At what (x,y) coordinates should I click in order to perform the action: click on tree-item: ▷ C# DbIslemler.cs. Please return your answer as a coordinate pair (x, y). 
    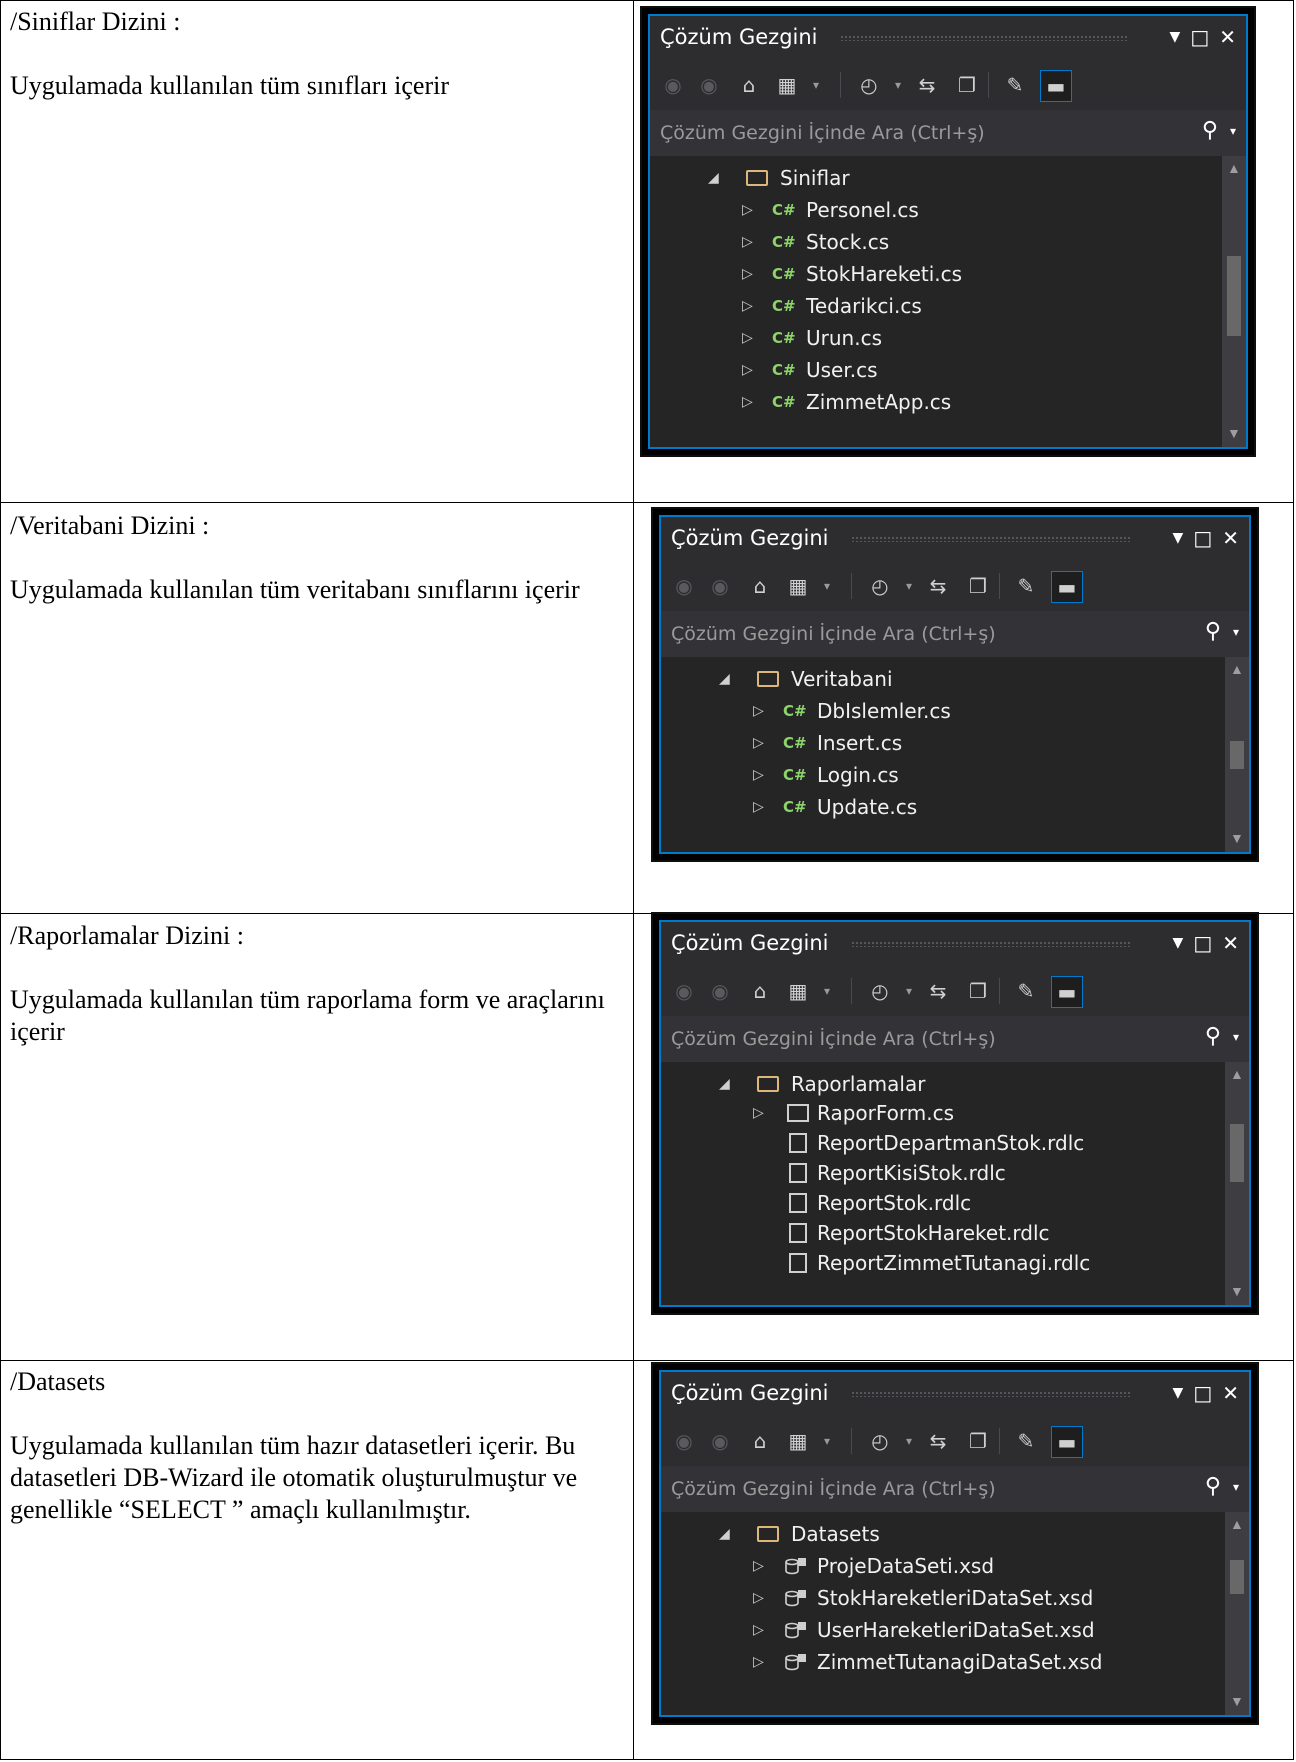
    Looking at the image, I should click on (943, 711).